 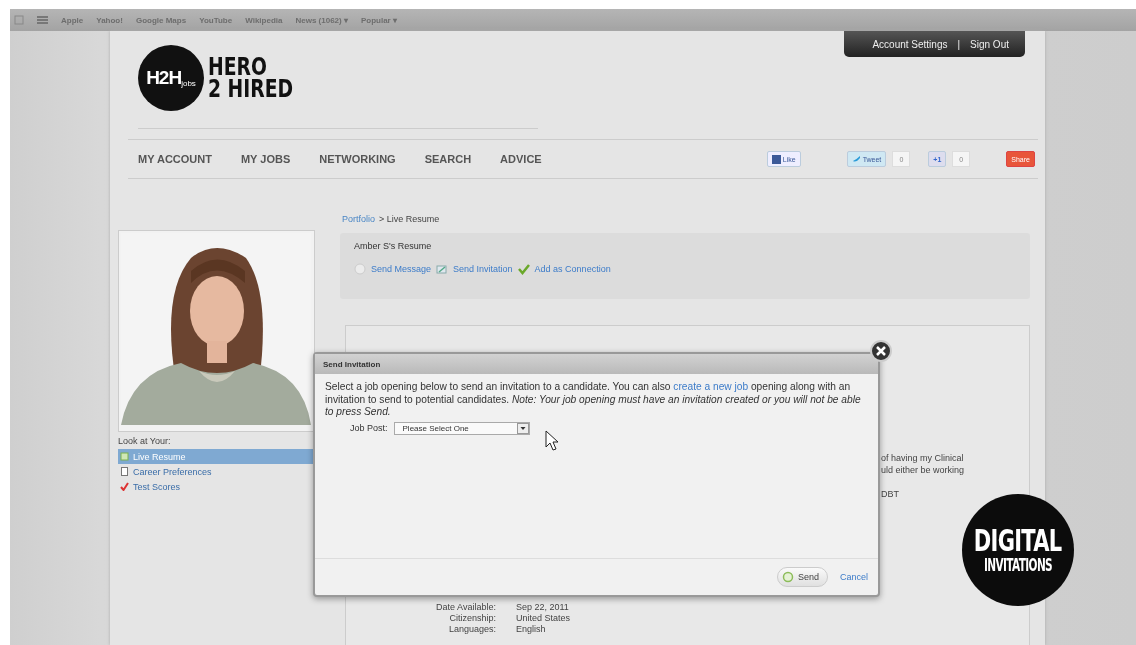 What do you see at coordinates (802, 577) in the screenshot?
I see `send-button: Send` at bounding box center [802, 577].